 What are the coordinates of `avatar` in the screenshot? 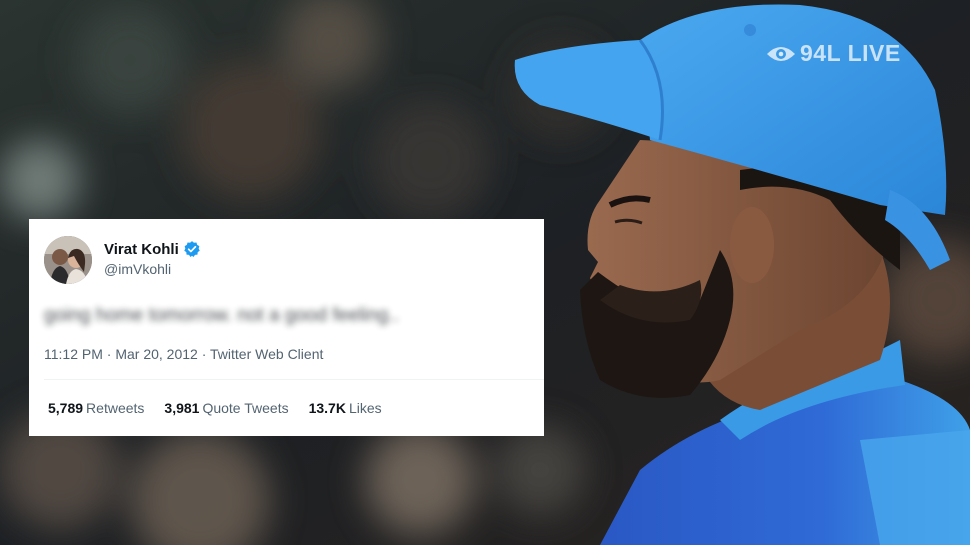 It's located at (68, 260).